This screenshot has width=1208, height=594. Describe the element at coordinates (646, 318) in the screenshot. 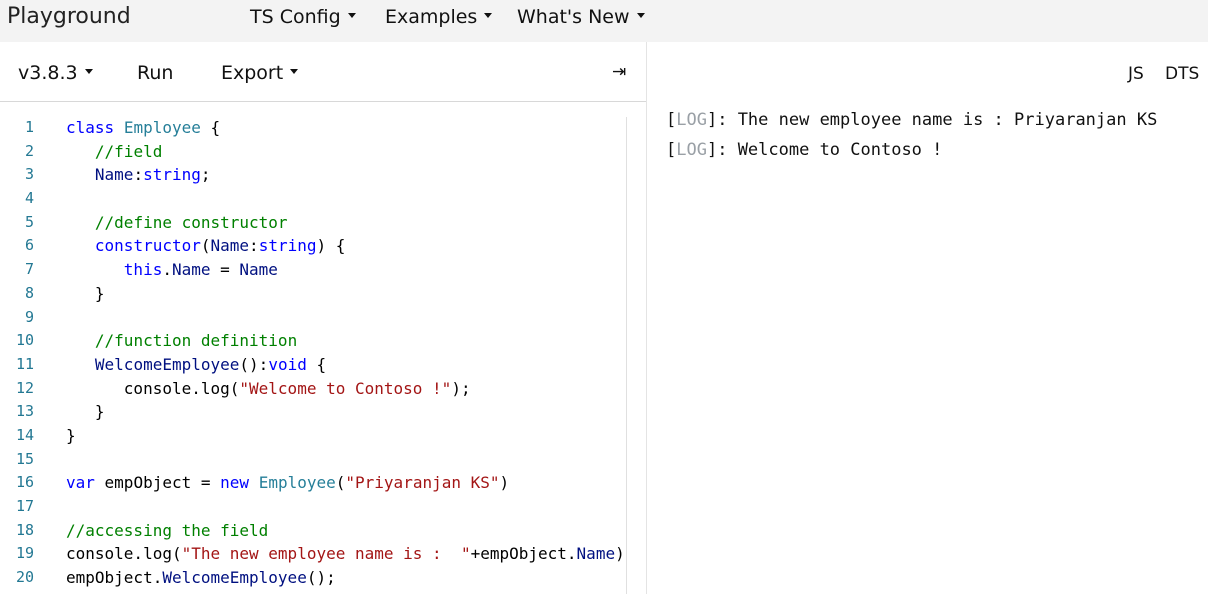

I see `panel-divider` at that location.